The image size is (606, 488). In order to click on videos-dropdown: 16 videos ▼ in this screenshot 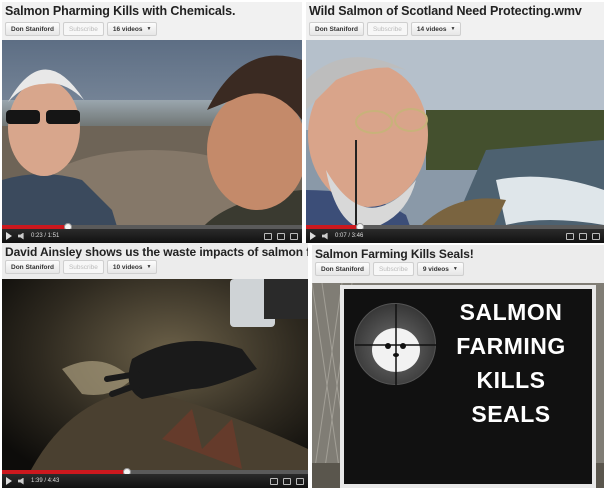, I will do `click(132, 29)`.